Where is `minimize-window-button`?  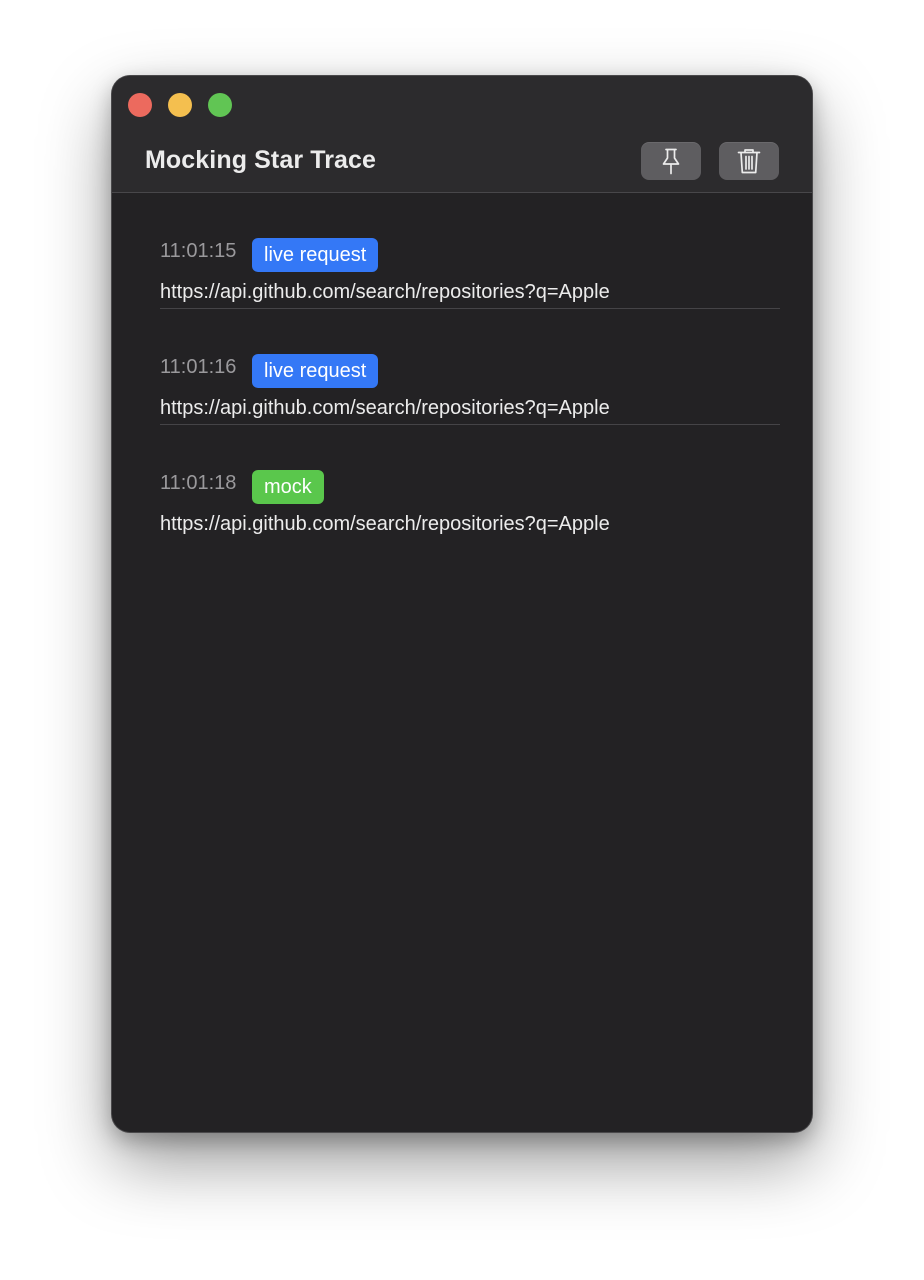
minimize-window-button is located at coordinates (180, 105).